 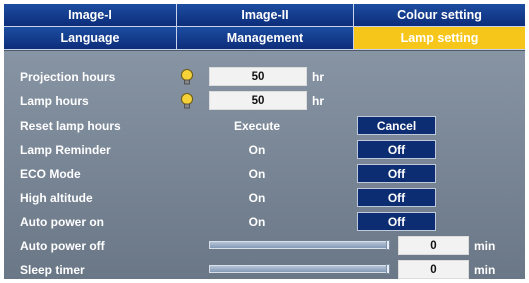 I want to click on lamp-hours-row: Lamp hours 50 hr, so click(x=264, y=101).